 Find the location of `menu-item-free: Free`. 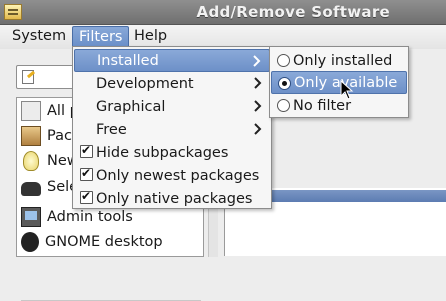

menu-item-free: Free is located at coordinates (172, 129).